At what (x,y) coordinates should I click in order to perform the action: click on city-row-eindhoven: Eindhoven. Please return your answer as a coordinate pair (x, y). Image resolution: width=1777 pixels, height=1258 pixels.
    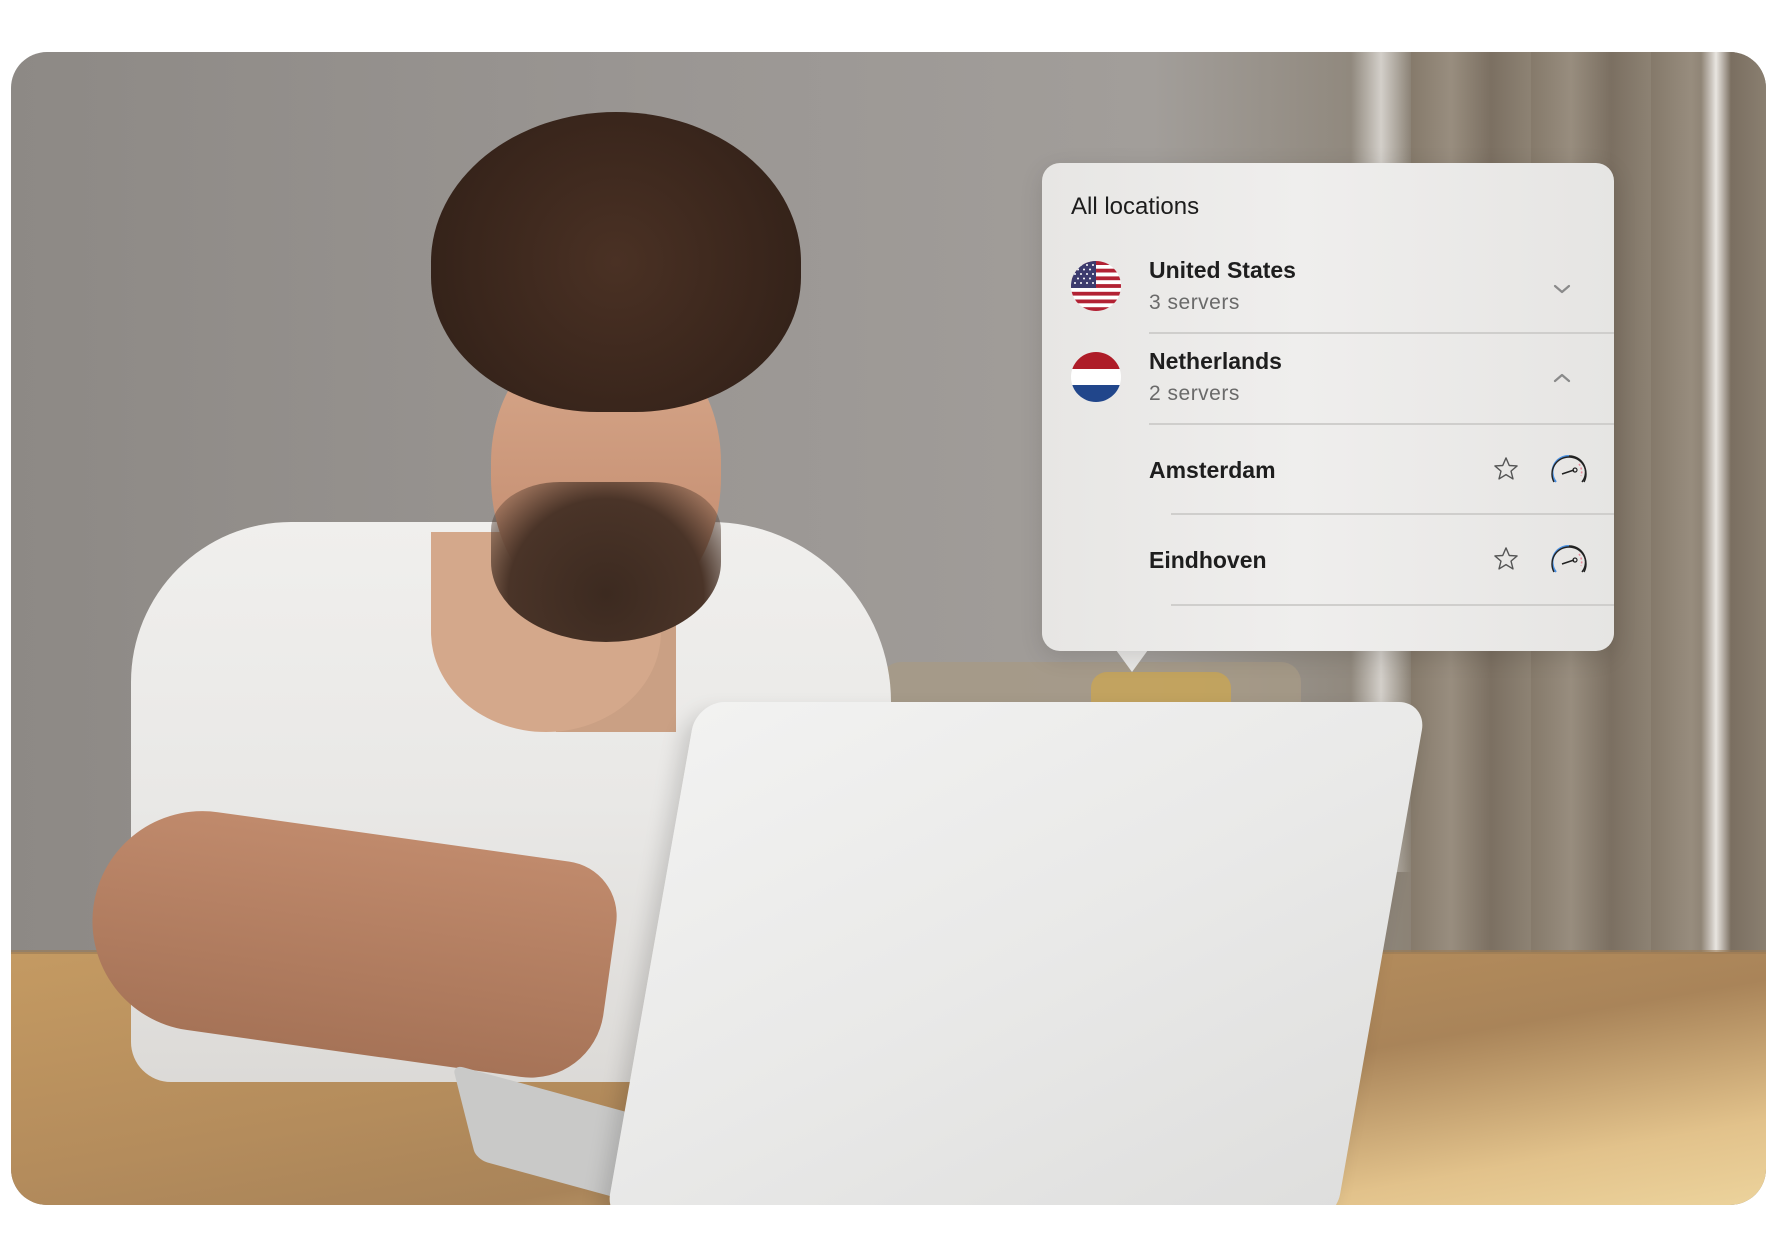
    Looking at the image, I should click on (1328, 560).